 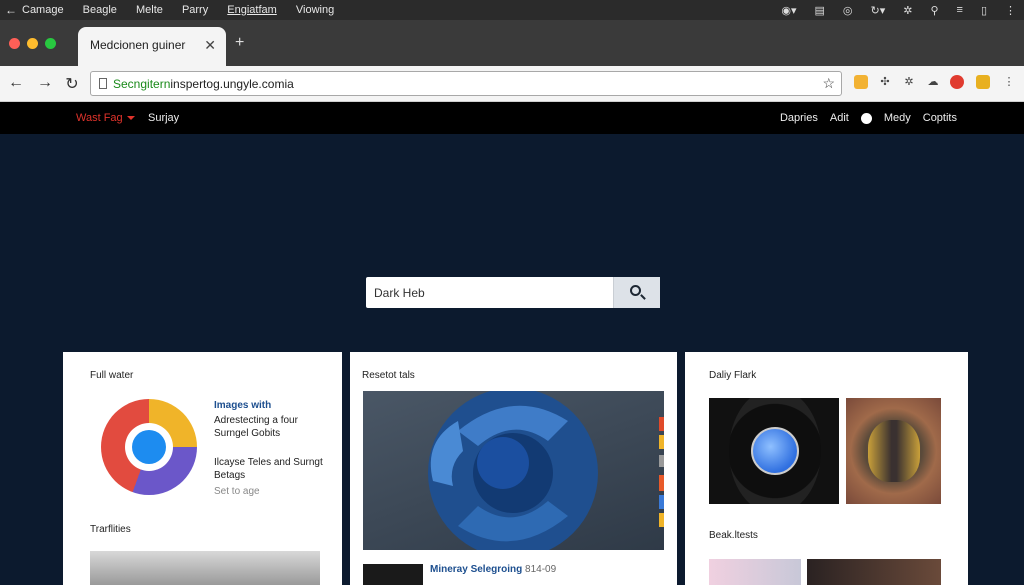 I want to click on card-text: Ilcayse Teles and Surngt Betags, so click(x=268, y=469).